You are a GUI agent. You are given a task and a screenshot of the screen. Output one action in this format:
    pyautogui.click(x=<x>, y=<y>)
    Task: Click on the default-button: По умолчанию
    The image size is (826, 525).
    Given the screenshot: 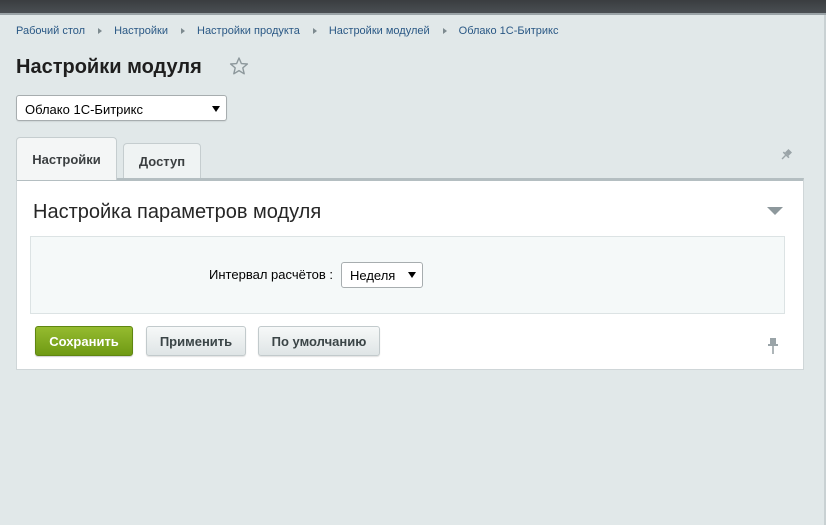 What is the action you would take?
    pyautogui.click(x=319, y=341)
    